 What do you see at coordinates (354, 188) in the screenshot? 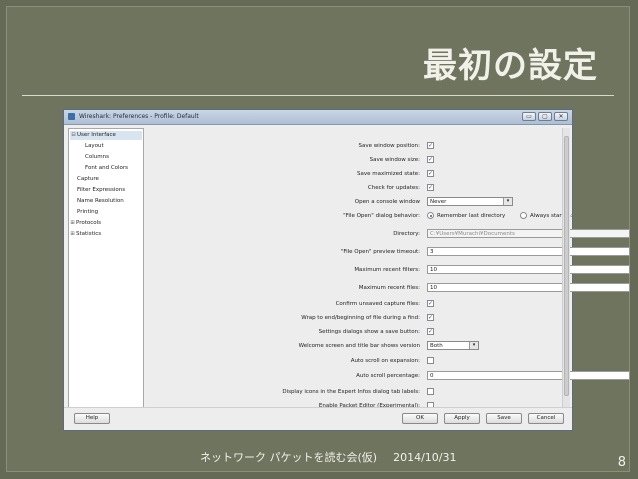
I see `pref-check-for-updates: Check for updates: ✓` at bounding box center [354, 188].